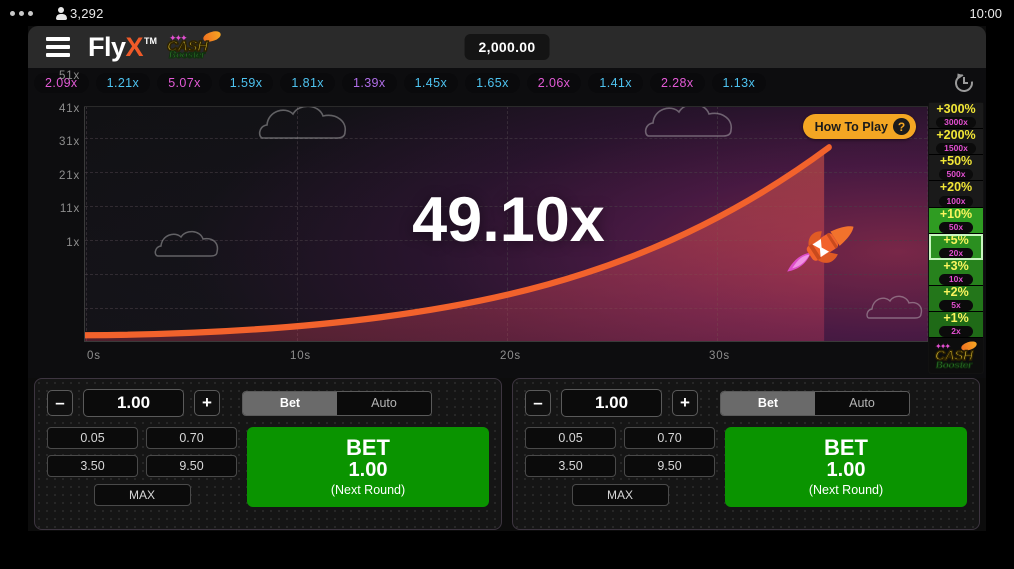 This screenshot has width=1014, height=569. I want to click on trademark-icon: TM, so click(151, 40).